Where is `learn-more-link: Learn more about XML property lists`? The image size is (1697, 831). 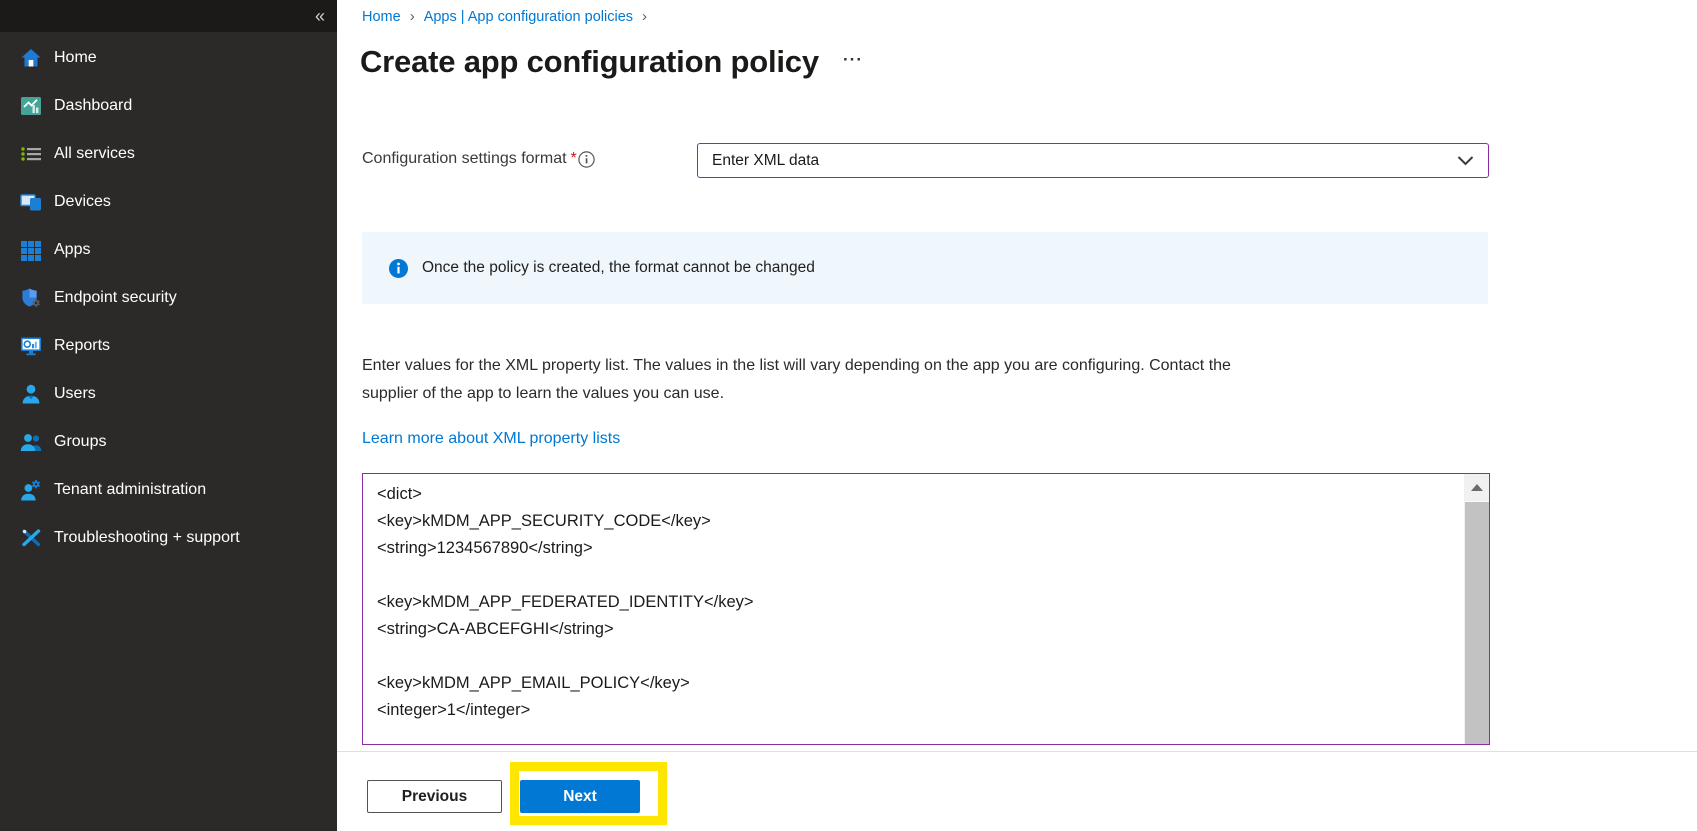 learn-more-link: Learn more about XML property lists is located at coordinates (491, 439).